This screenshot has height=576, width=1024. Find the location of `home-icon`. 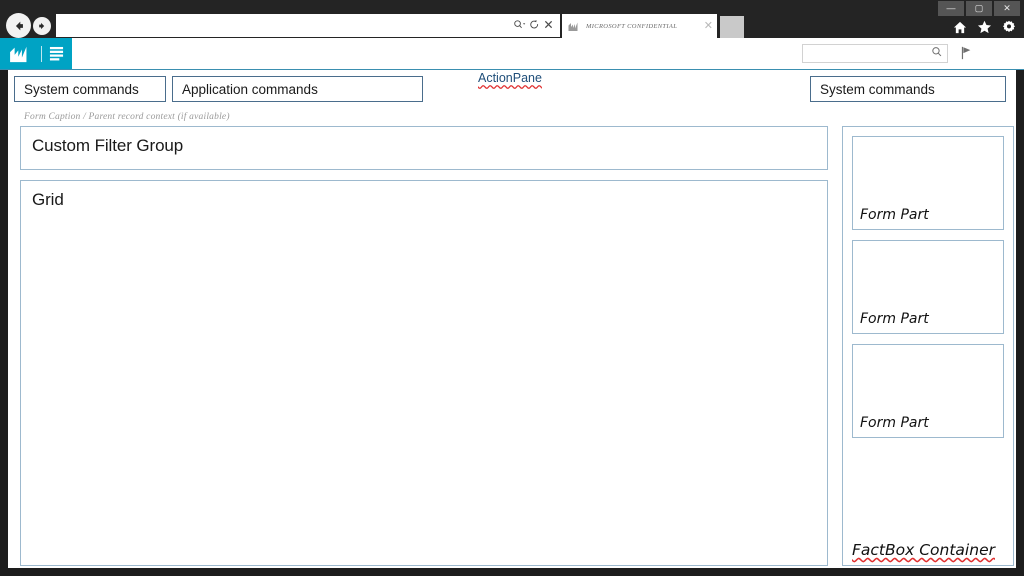

home-icon is located at coordinates (960, 30).